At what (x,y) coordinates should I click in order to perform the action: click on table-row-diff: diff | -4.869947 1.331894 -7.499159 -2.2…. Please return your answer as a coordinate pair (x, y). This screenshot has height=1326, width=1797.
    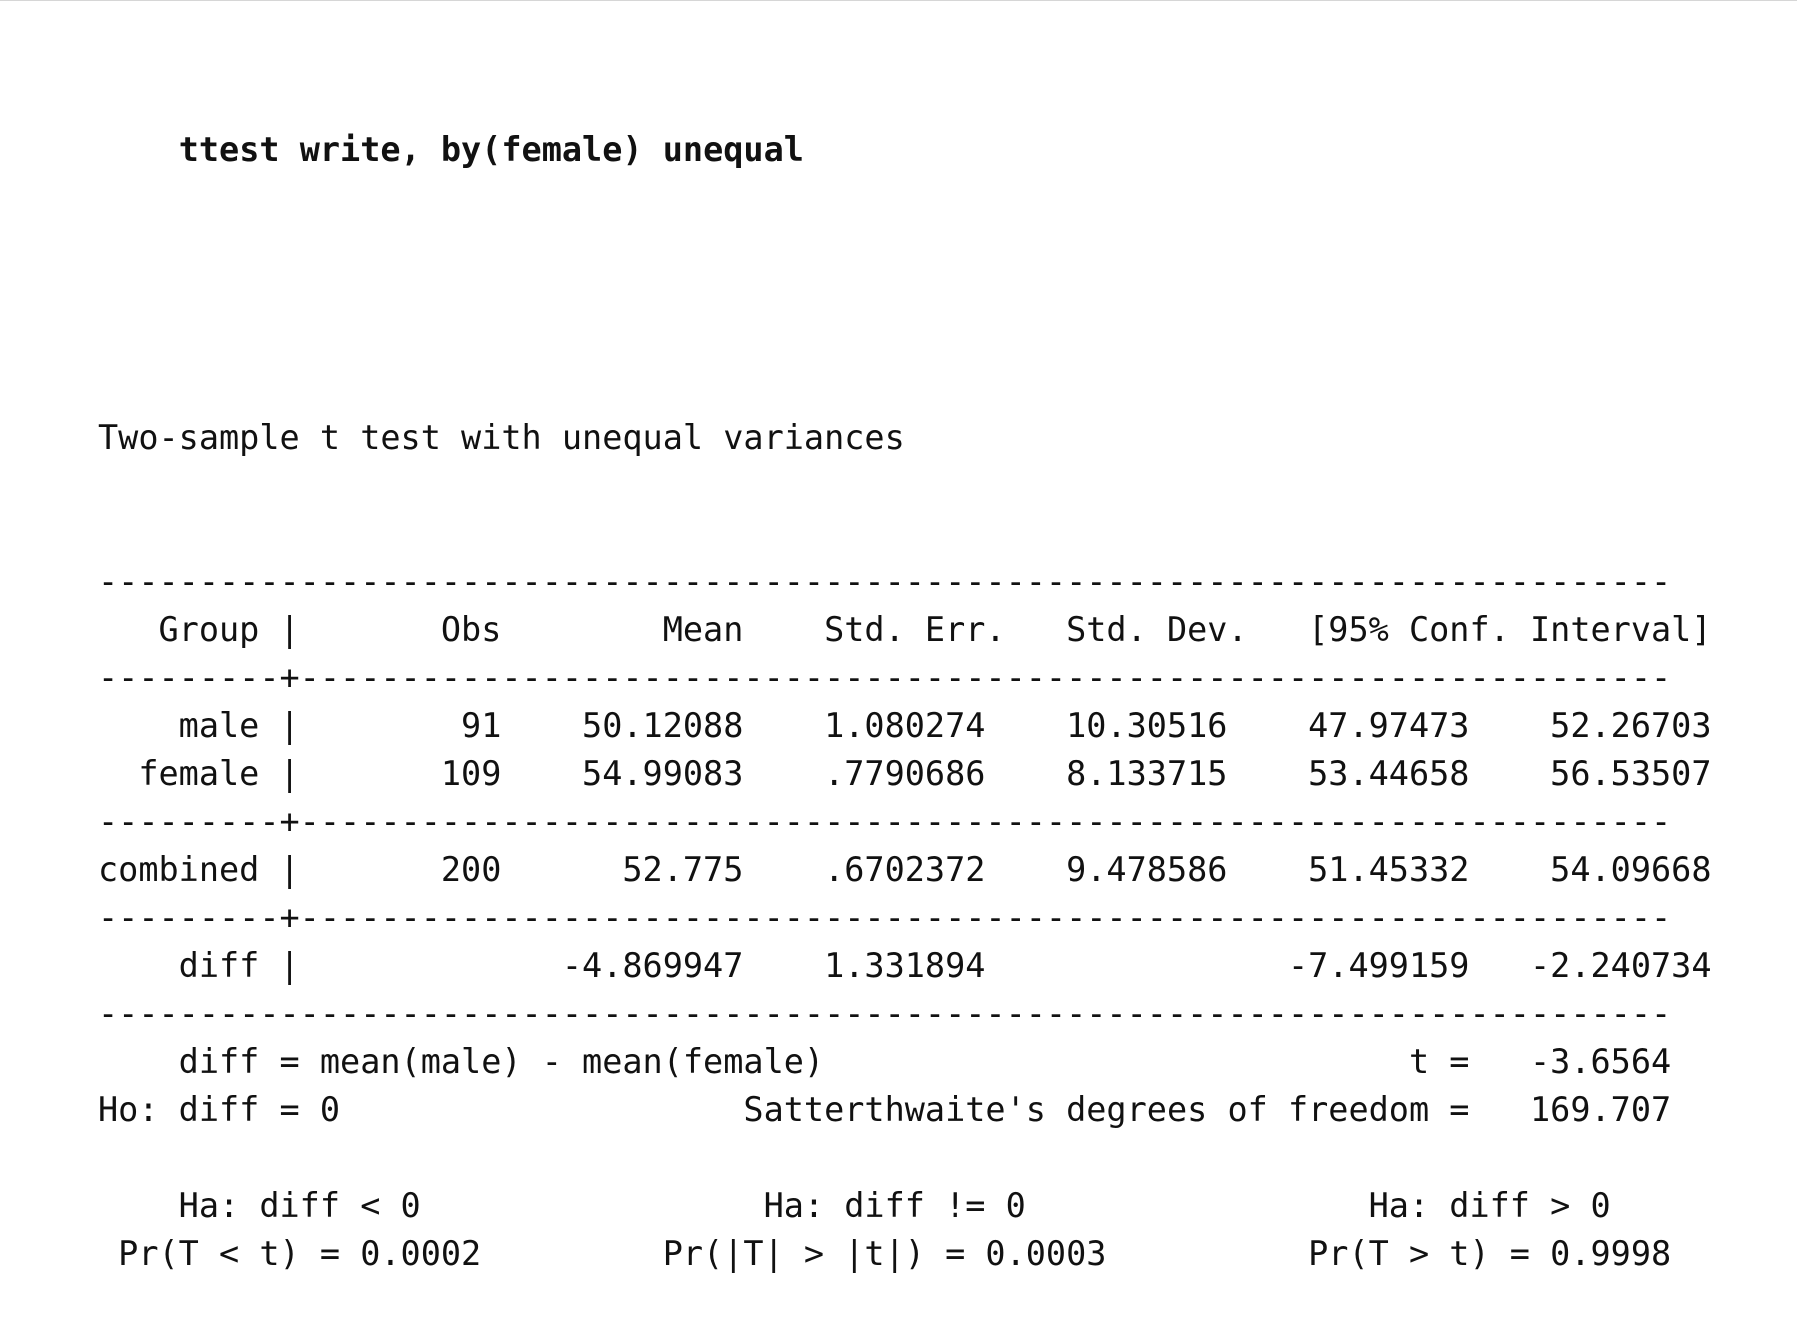
    Looking at the image, I should click on (905, 965).